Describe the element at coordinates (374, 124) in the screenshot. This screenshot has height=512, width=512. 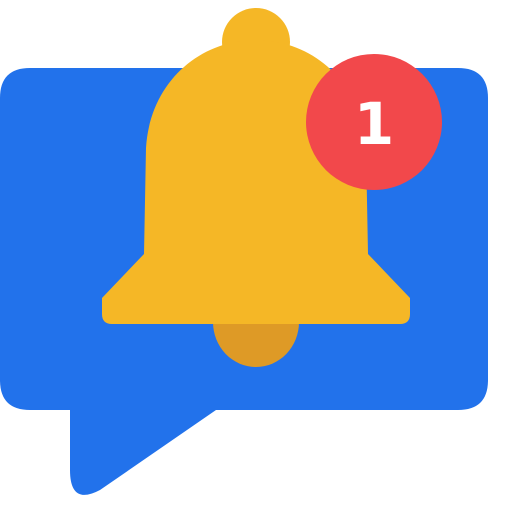
I see `notification-count: 1` at that location.